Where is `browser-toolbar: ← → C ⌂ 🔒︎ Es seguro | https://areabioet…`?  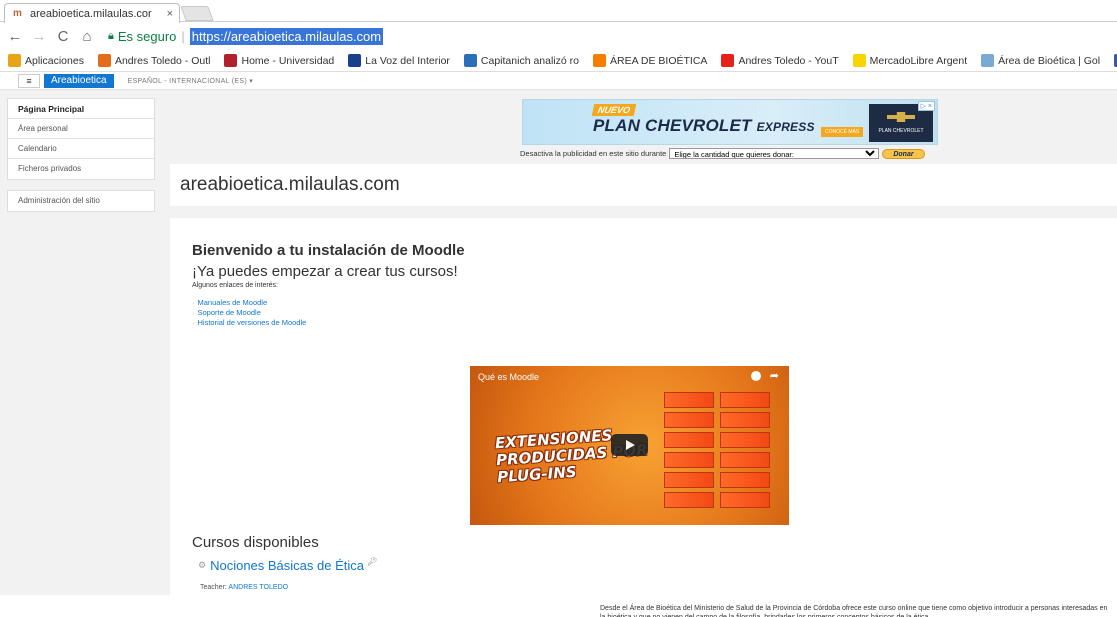
browser-toolbar: ← → C ⌂ 🔒︎ Es seguro | https://areabioet… is located at coordinates (558, 36).